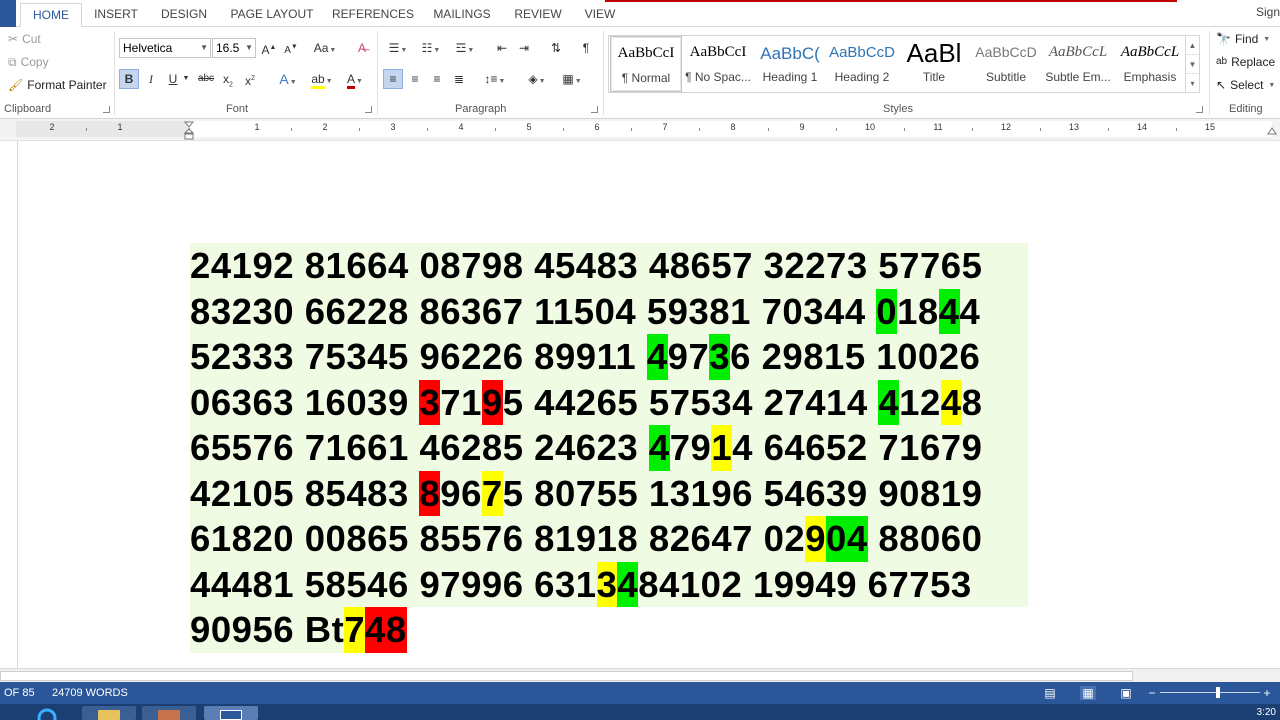 Image resolution: width=1280 pixels, height=720 pixels. I want to click on gallery-up-icon: ▲, so click(1192, 45).